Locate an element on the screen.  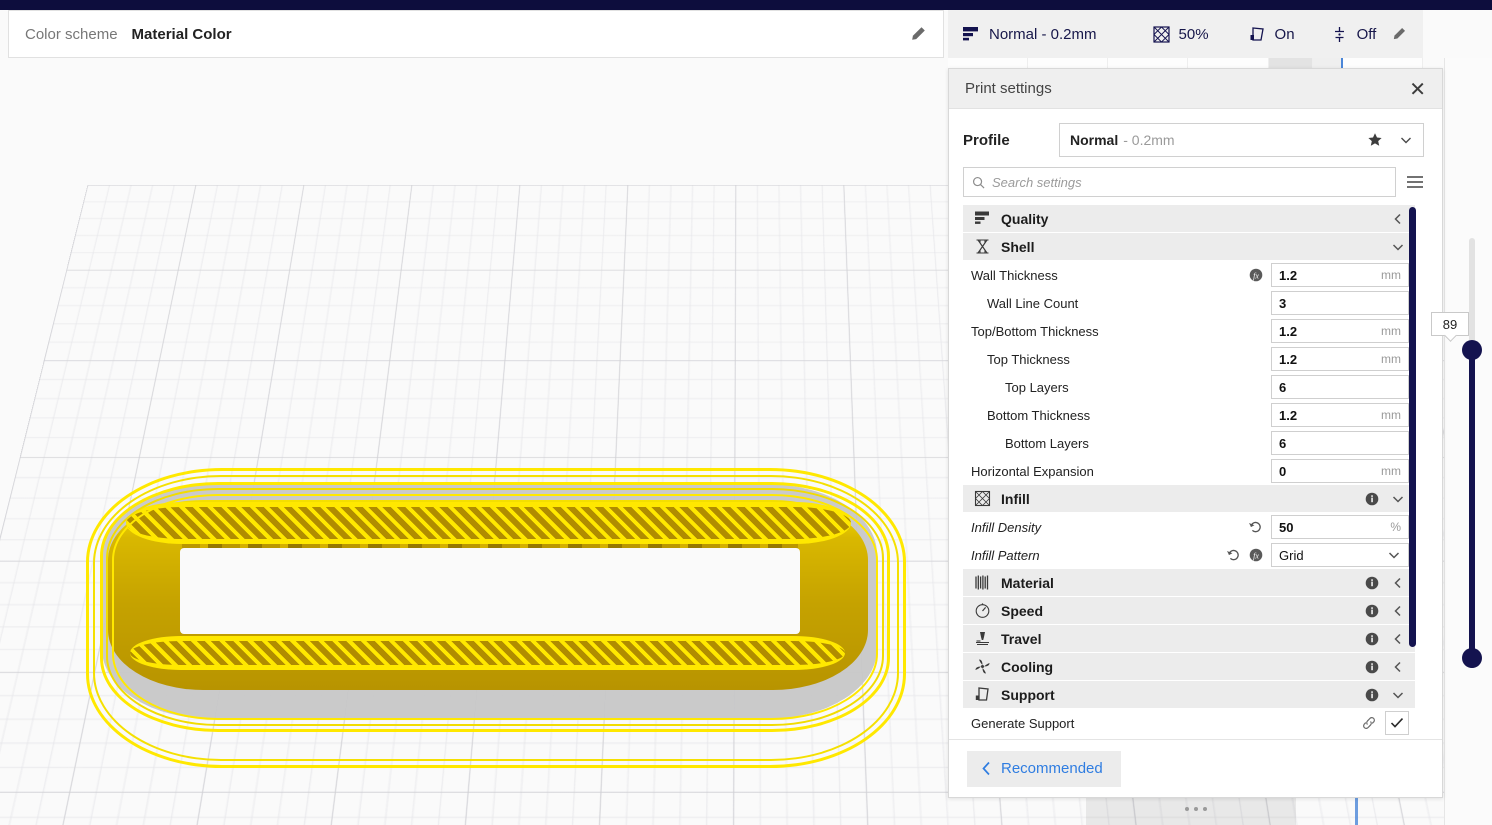
setting-label: Horizontal Expansion is located at coordinates (1032, 471).